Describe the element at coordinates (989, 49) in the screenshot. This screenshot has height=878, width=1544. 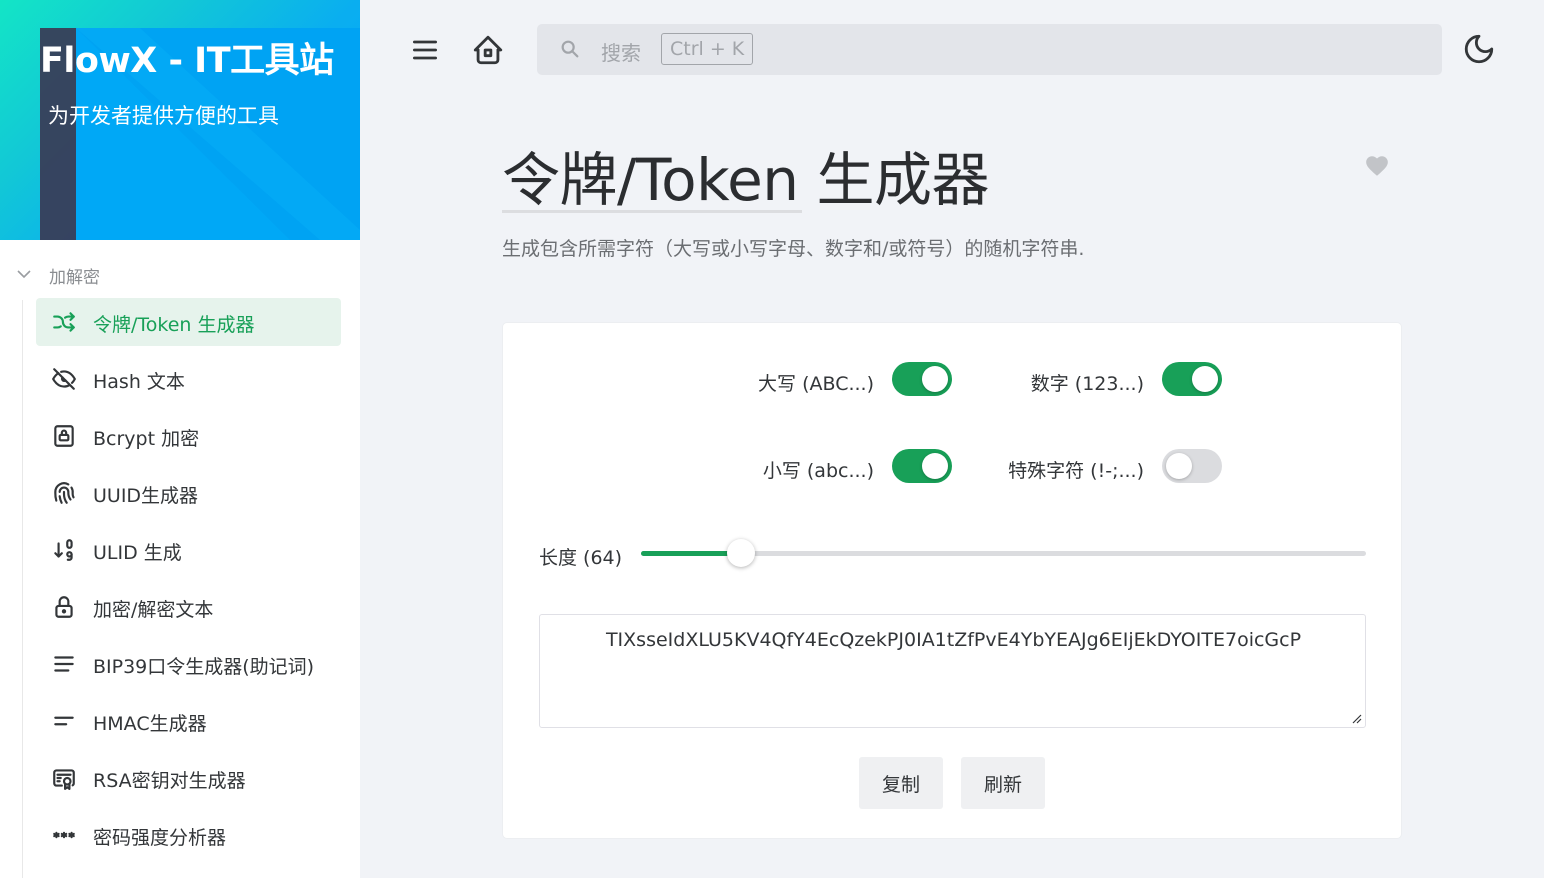
I see `search-bar: 搜索 Ctrl + K` at that location.